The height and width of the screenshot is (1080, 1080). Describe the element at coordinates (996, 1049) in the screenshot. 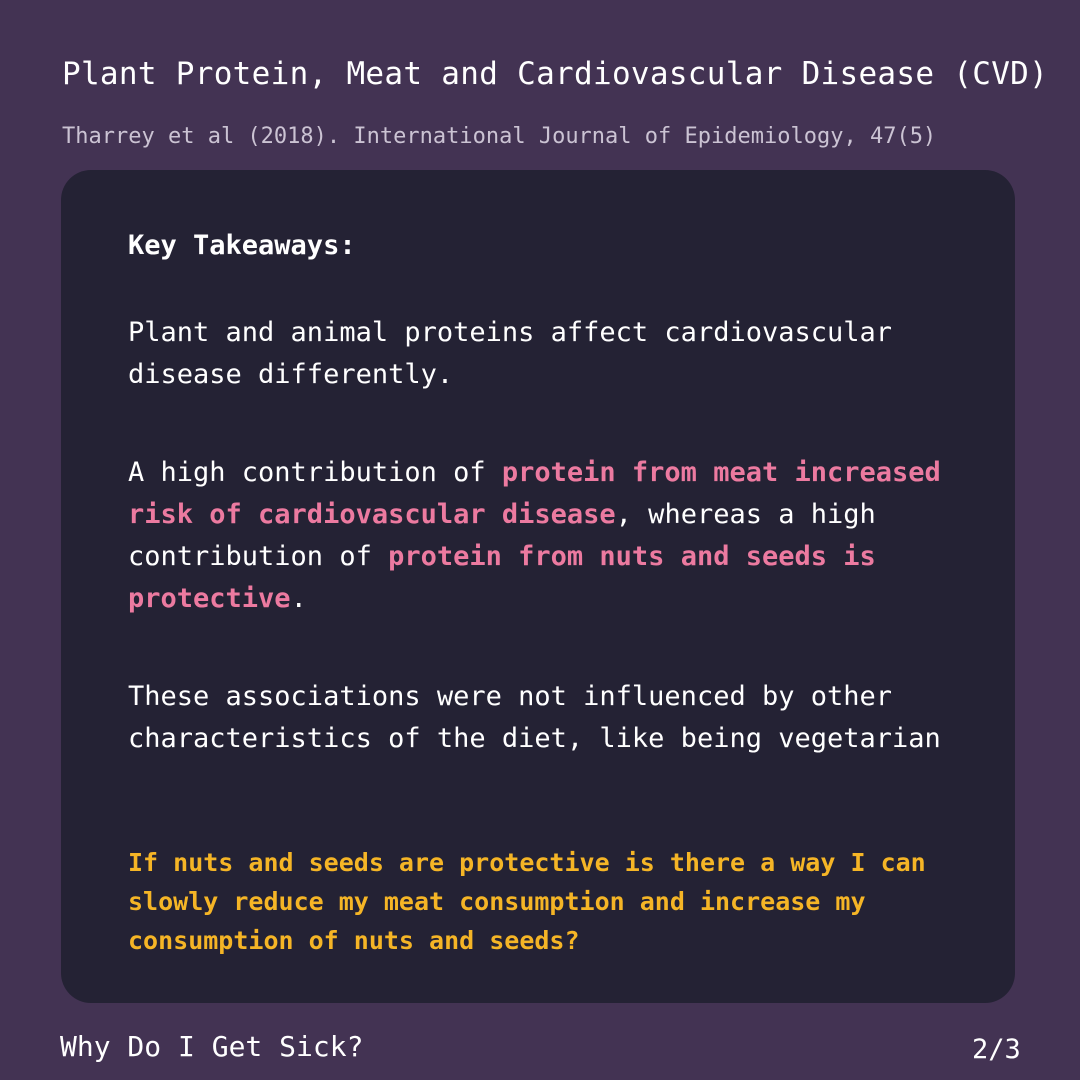

I see `page-indicator: 2/3` at that location.